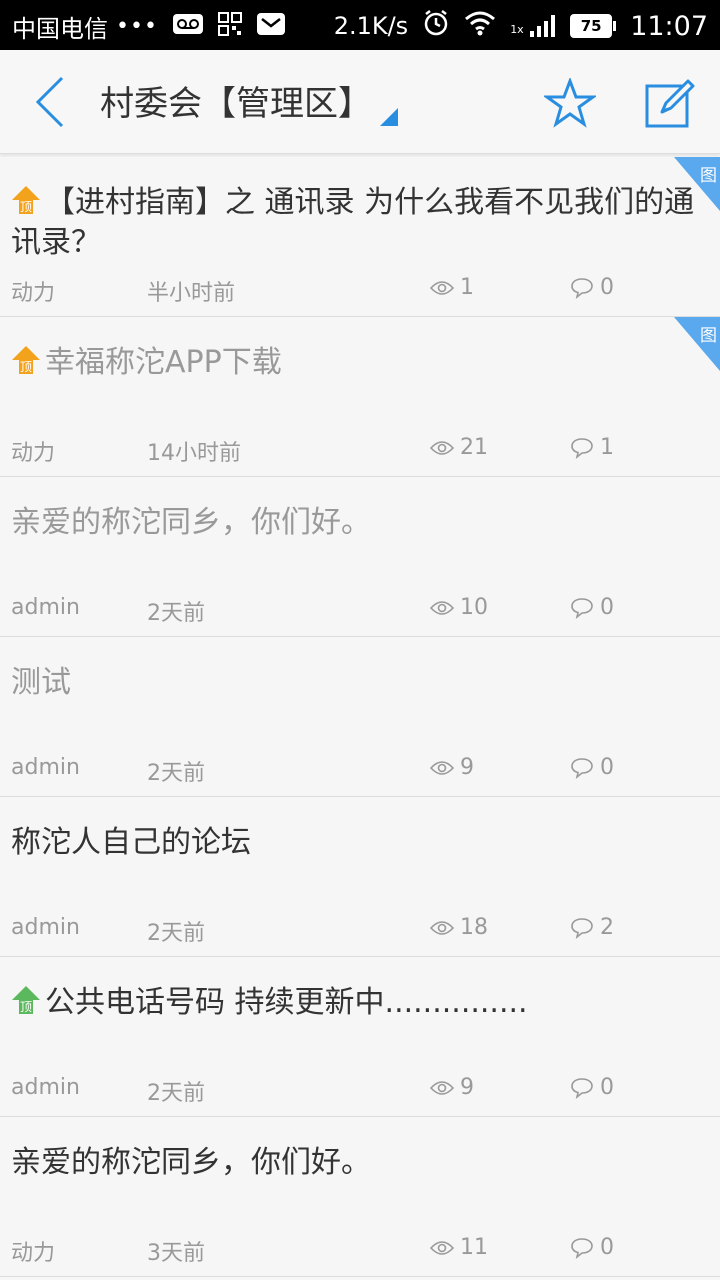 This screenshot has height=1280, width=720. Describe the element at coordinates (131, 842) in the screenshot. I see `post-title-text: 称沱人自己的论坛` at that location.